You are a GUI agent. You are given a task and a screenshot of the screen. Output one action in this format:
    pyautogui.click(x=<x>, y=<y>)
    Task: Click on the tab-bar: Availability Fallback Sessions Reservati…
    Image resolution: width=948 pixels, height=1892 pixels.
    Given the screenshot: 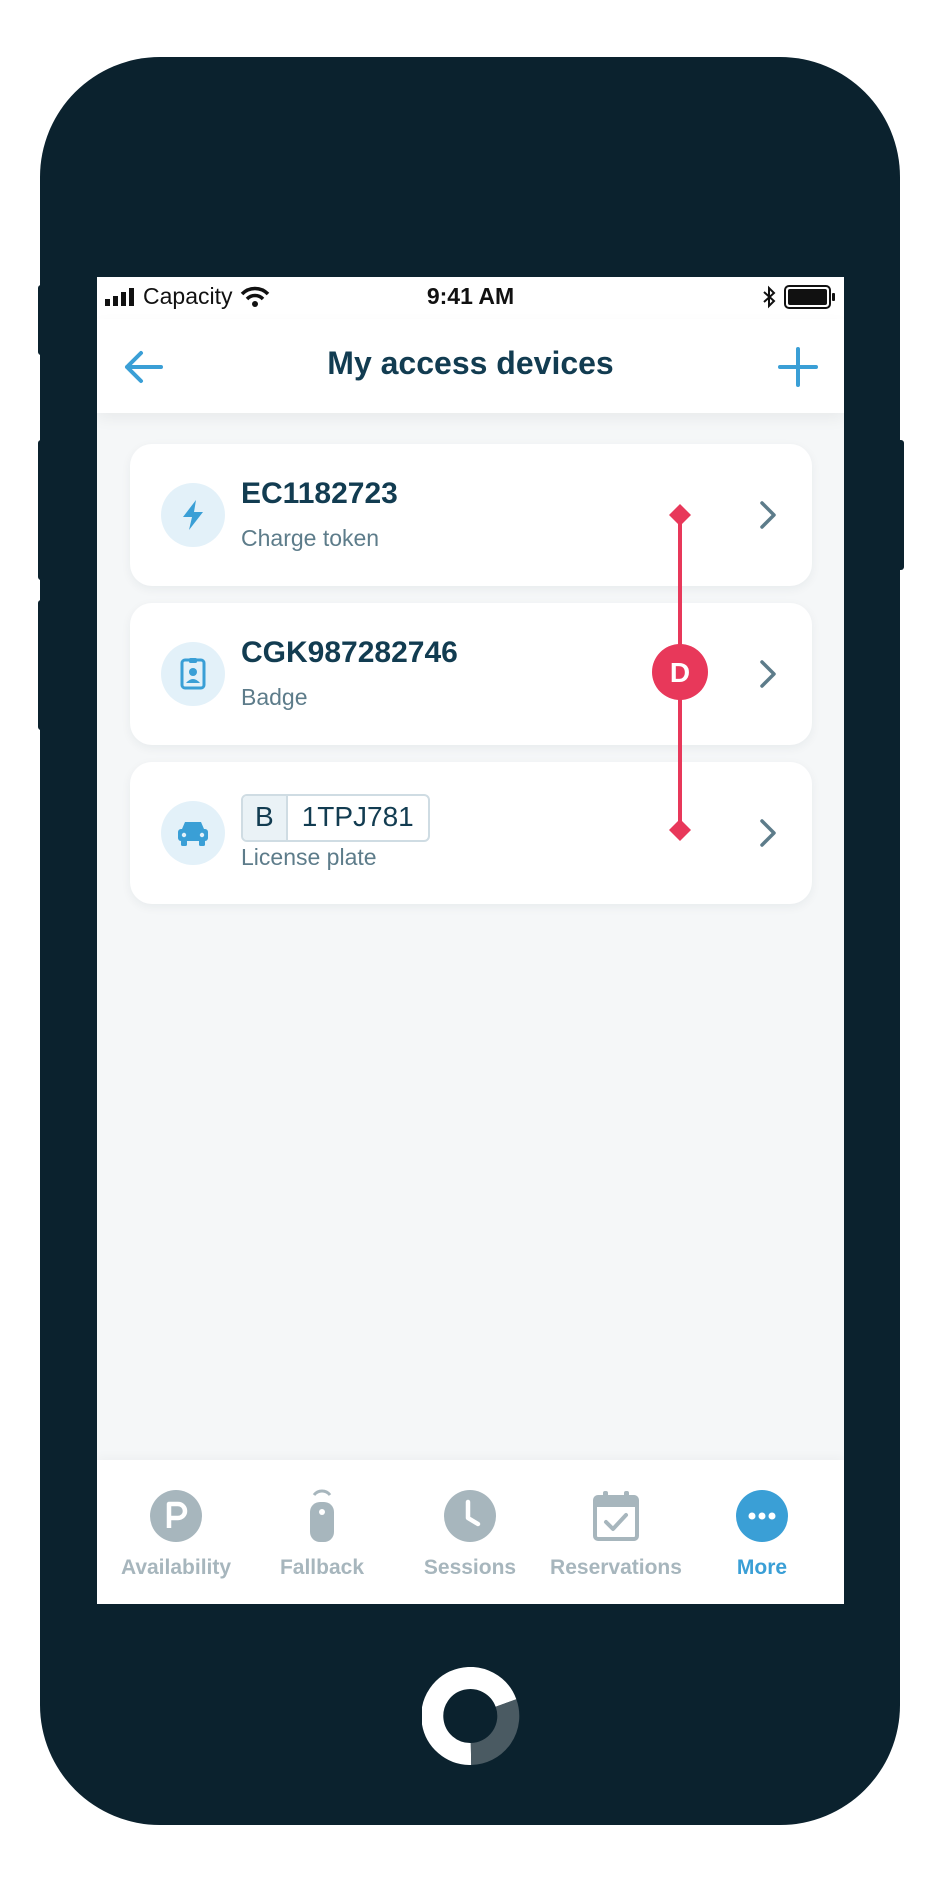 What is the action you would take?
    pyautogui.click(x=470, y=1532)
    